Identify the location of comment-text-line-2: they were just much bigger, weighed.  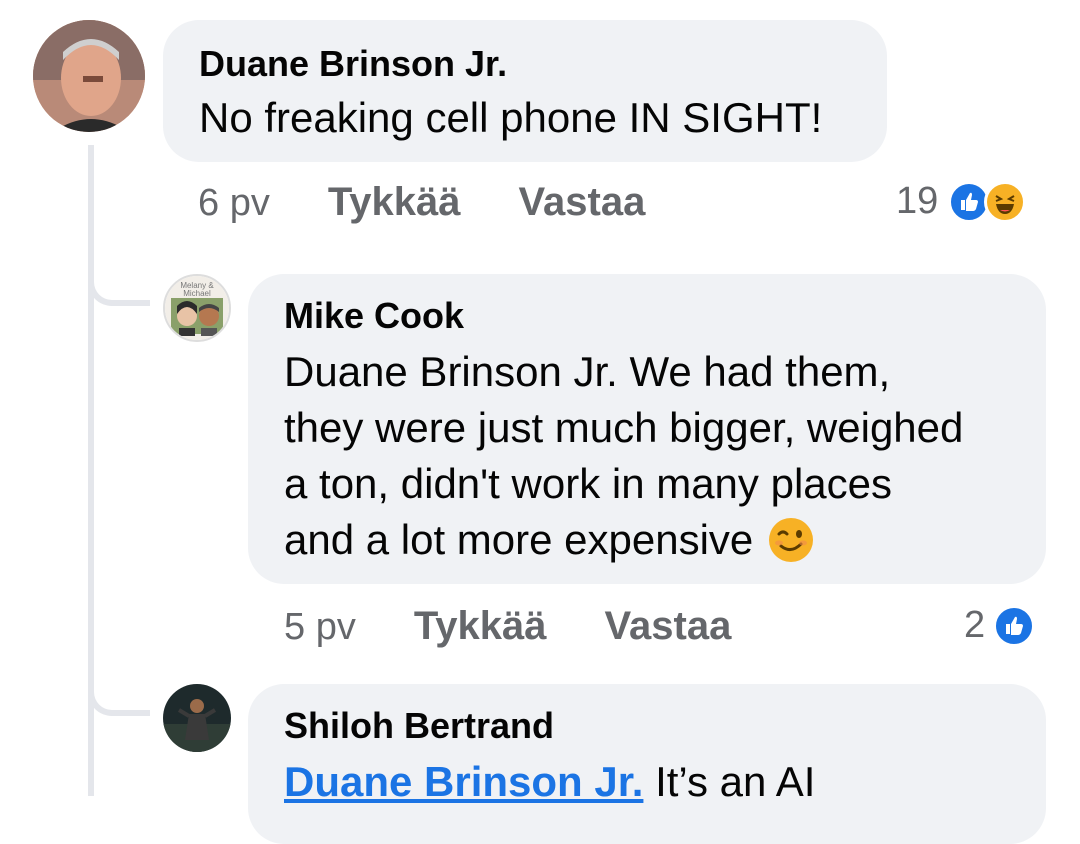
(624, 427).